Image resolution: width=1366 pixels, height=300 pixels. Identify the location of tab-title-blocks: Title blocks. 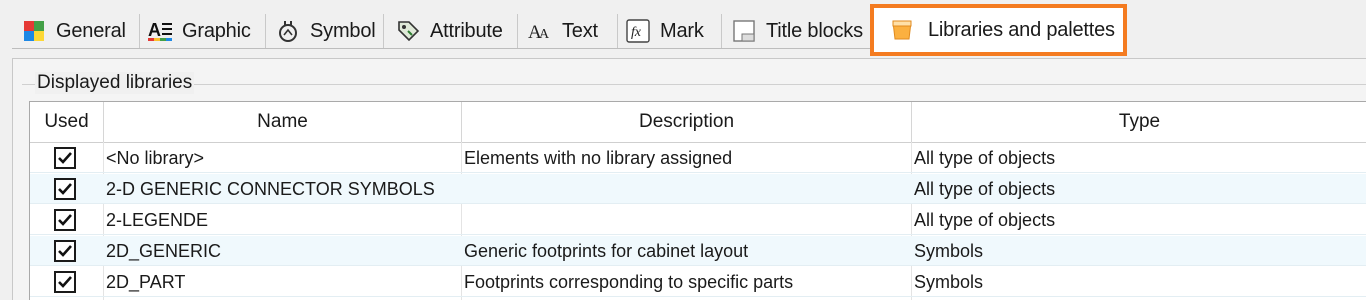
(803, 31).